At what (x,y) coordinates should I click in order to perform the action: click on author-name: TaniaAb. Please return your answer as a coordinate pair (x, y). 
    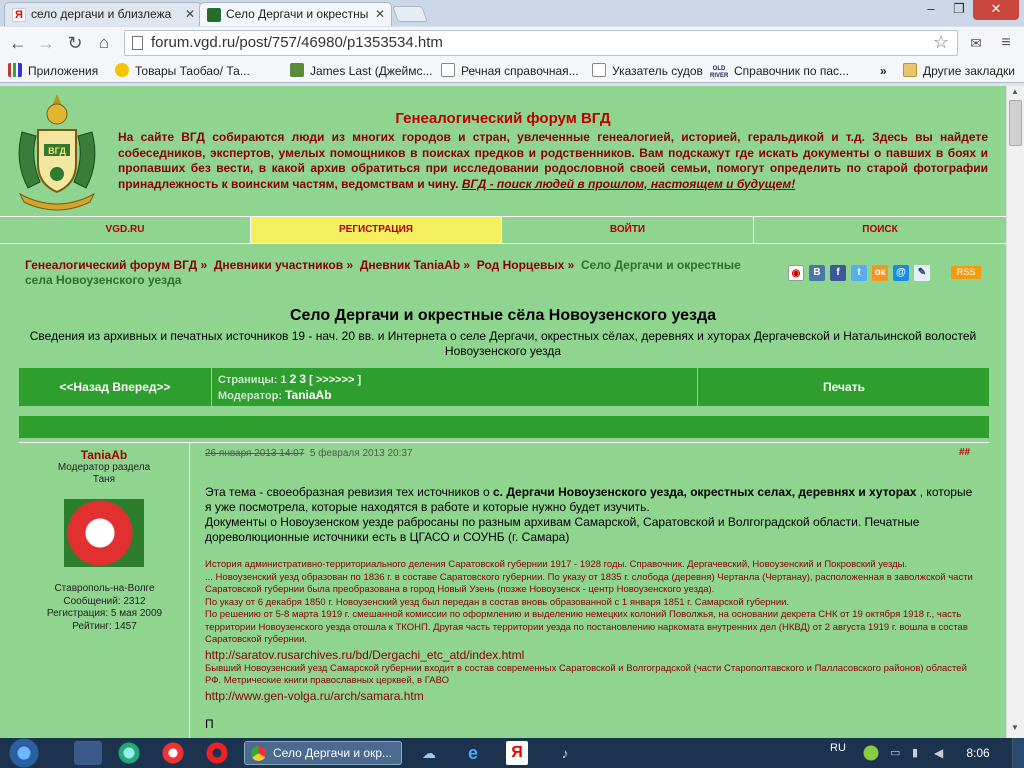
    Looking at the image, I should click on (104, 455).